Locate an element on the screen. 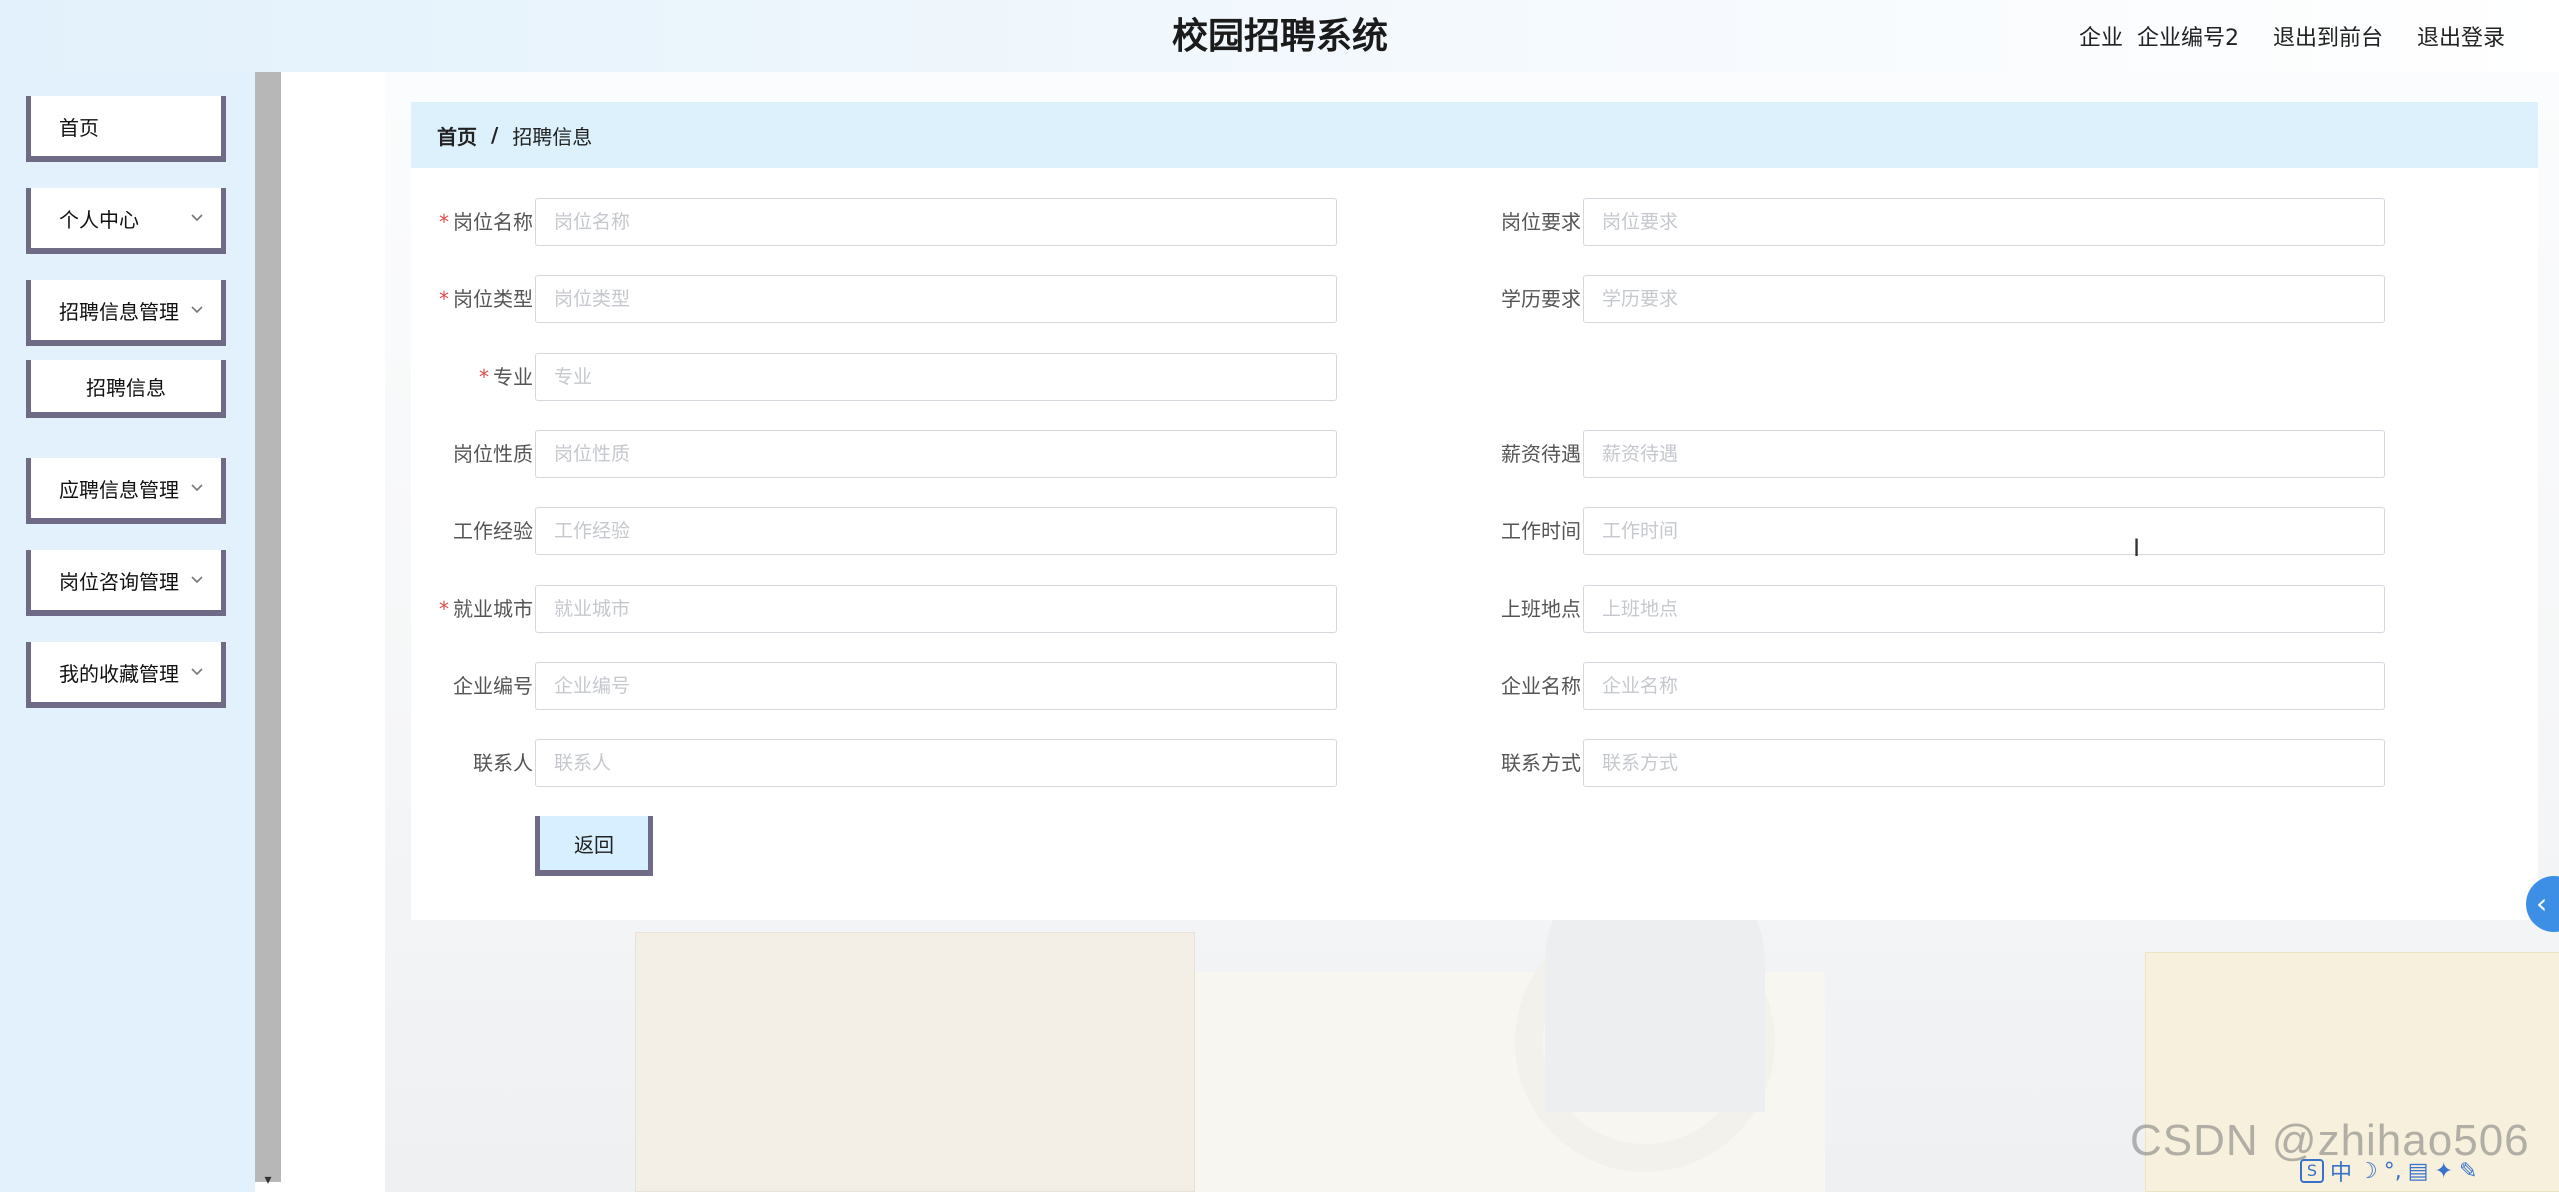  logout-link: 退出登录 is located at coordinates (2461, 36).